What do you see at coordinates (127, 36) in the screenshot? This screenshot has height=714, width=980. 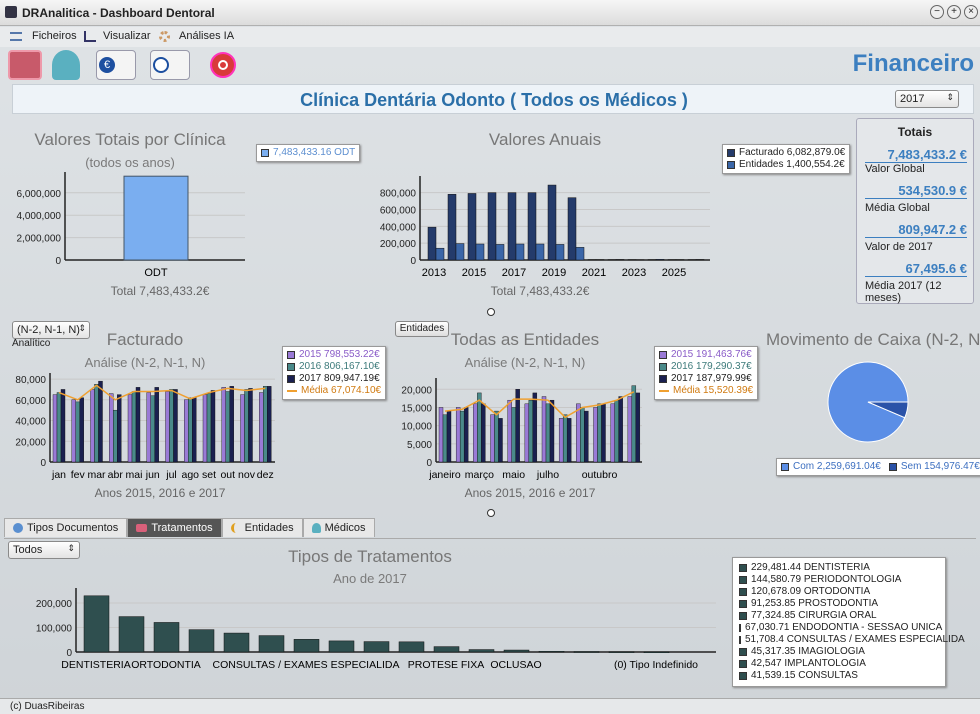 I see `menu-visualizar: Visualizar` at bounding box center [127, 36].